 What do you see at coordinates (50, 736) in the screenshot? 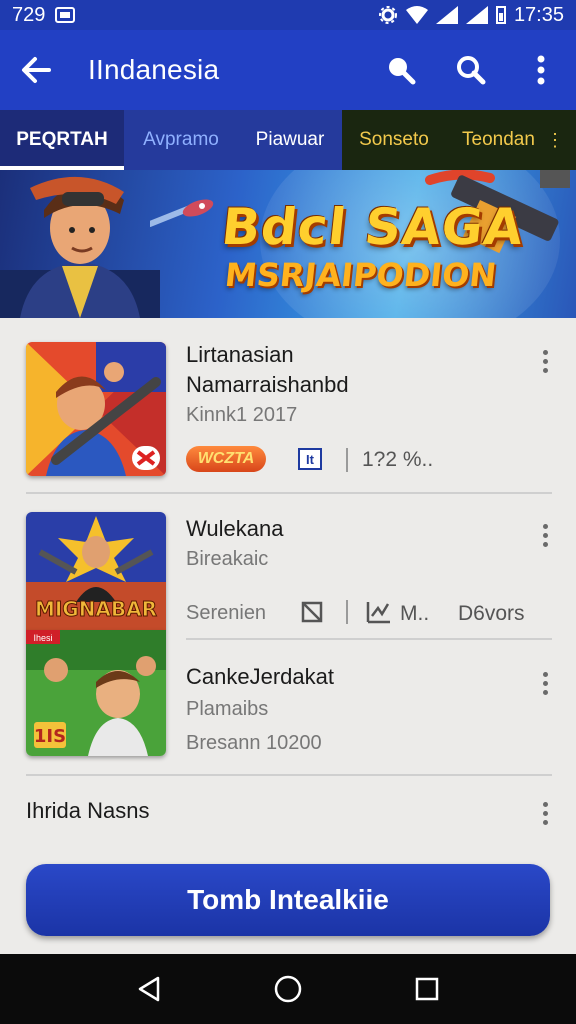
I see `thumb-number: 1IS` at bounding box center [50, 736].